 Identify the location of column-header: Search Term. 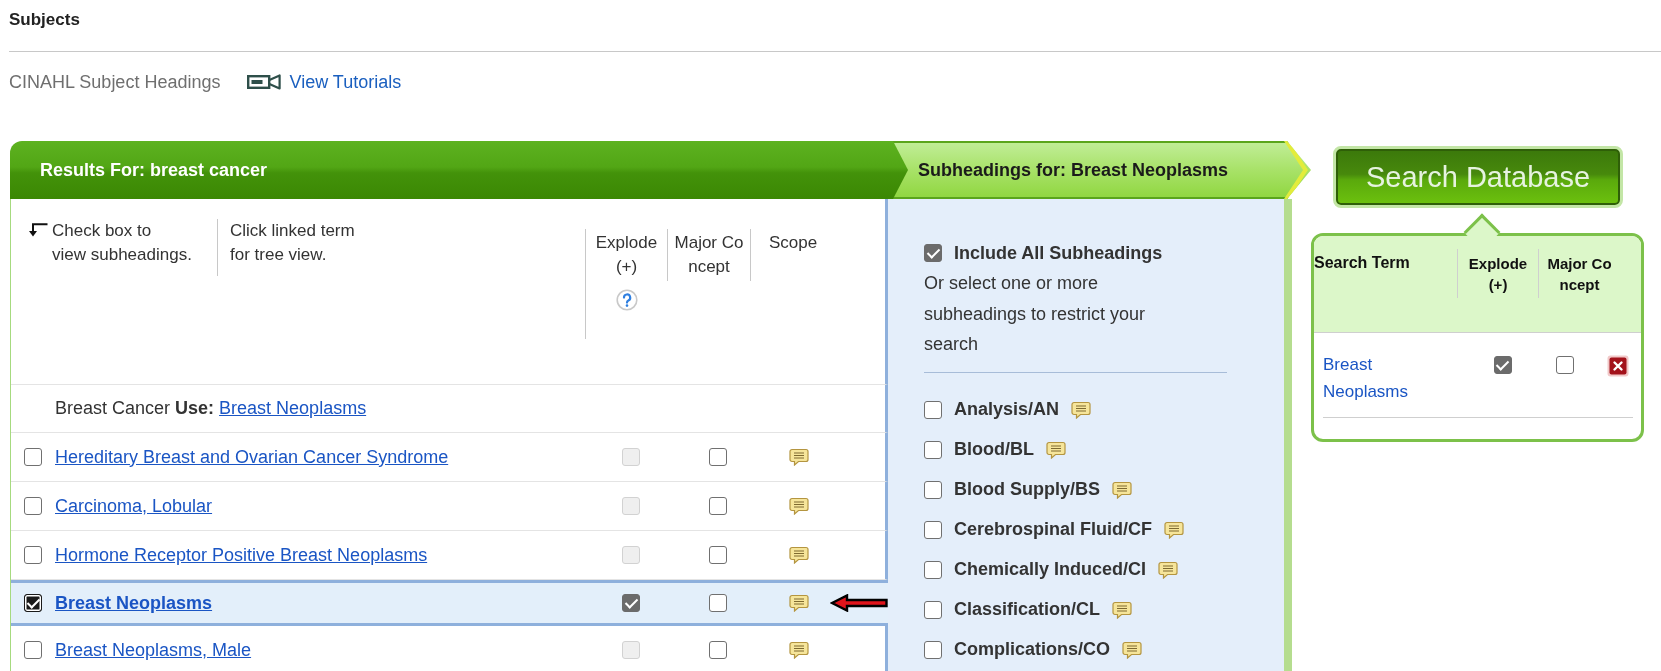
(1362, 263).